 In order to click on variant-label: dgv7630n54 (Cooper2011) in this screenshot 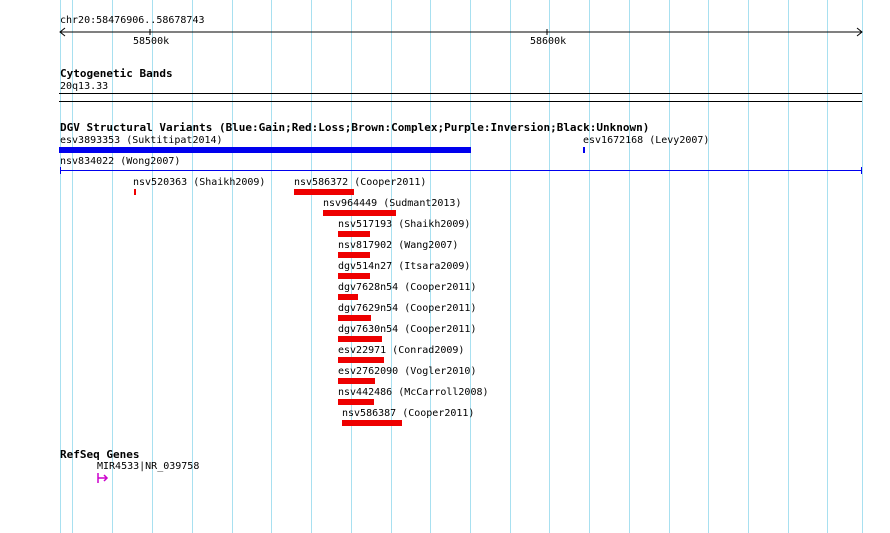, I will do `click(407, 329)`.